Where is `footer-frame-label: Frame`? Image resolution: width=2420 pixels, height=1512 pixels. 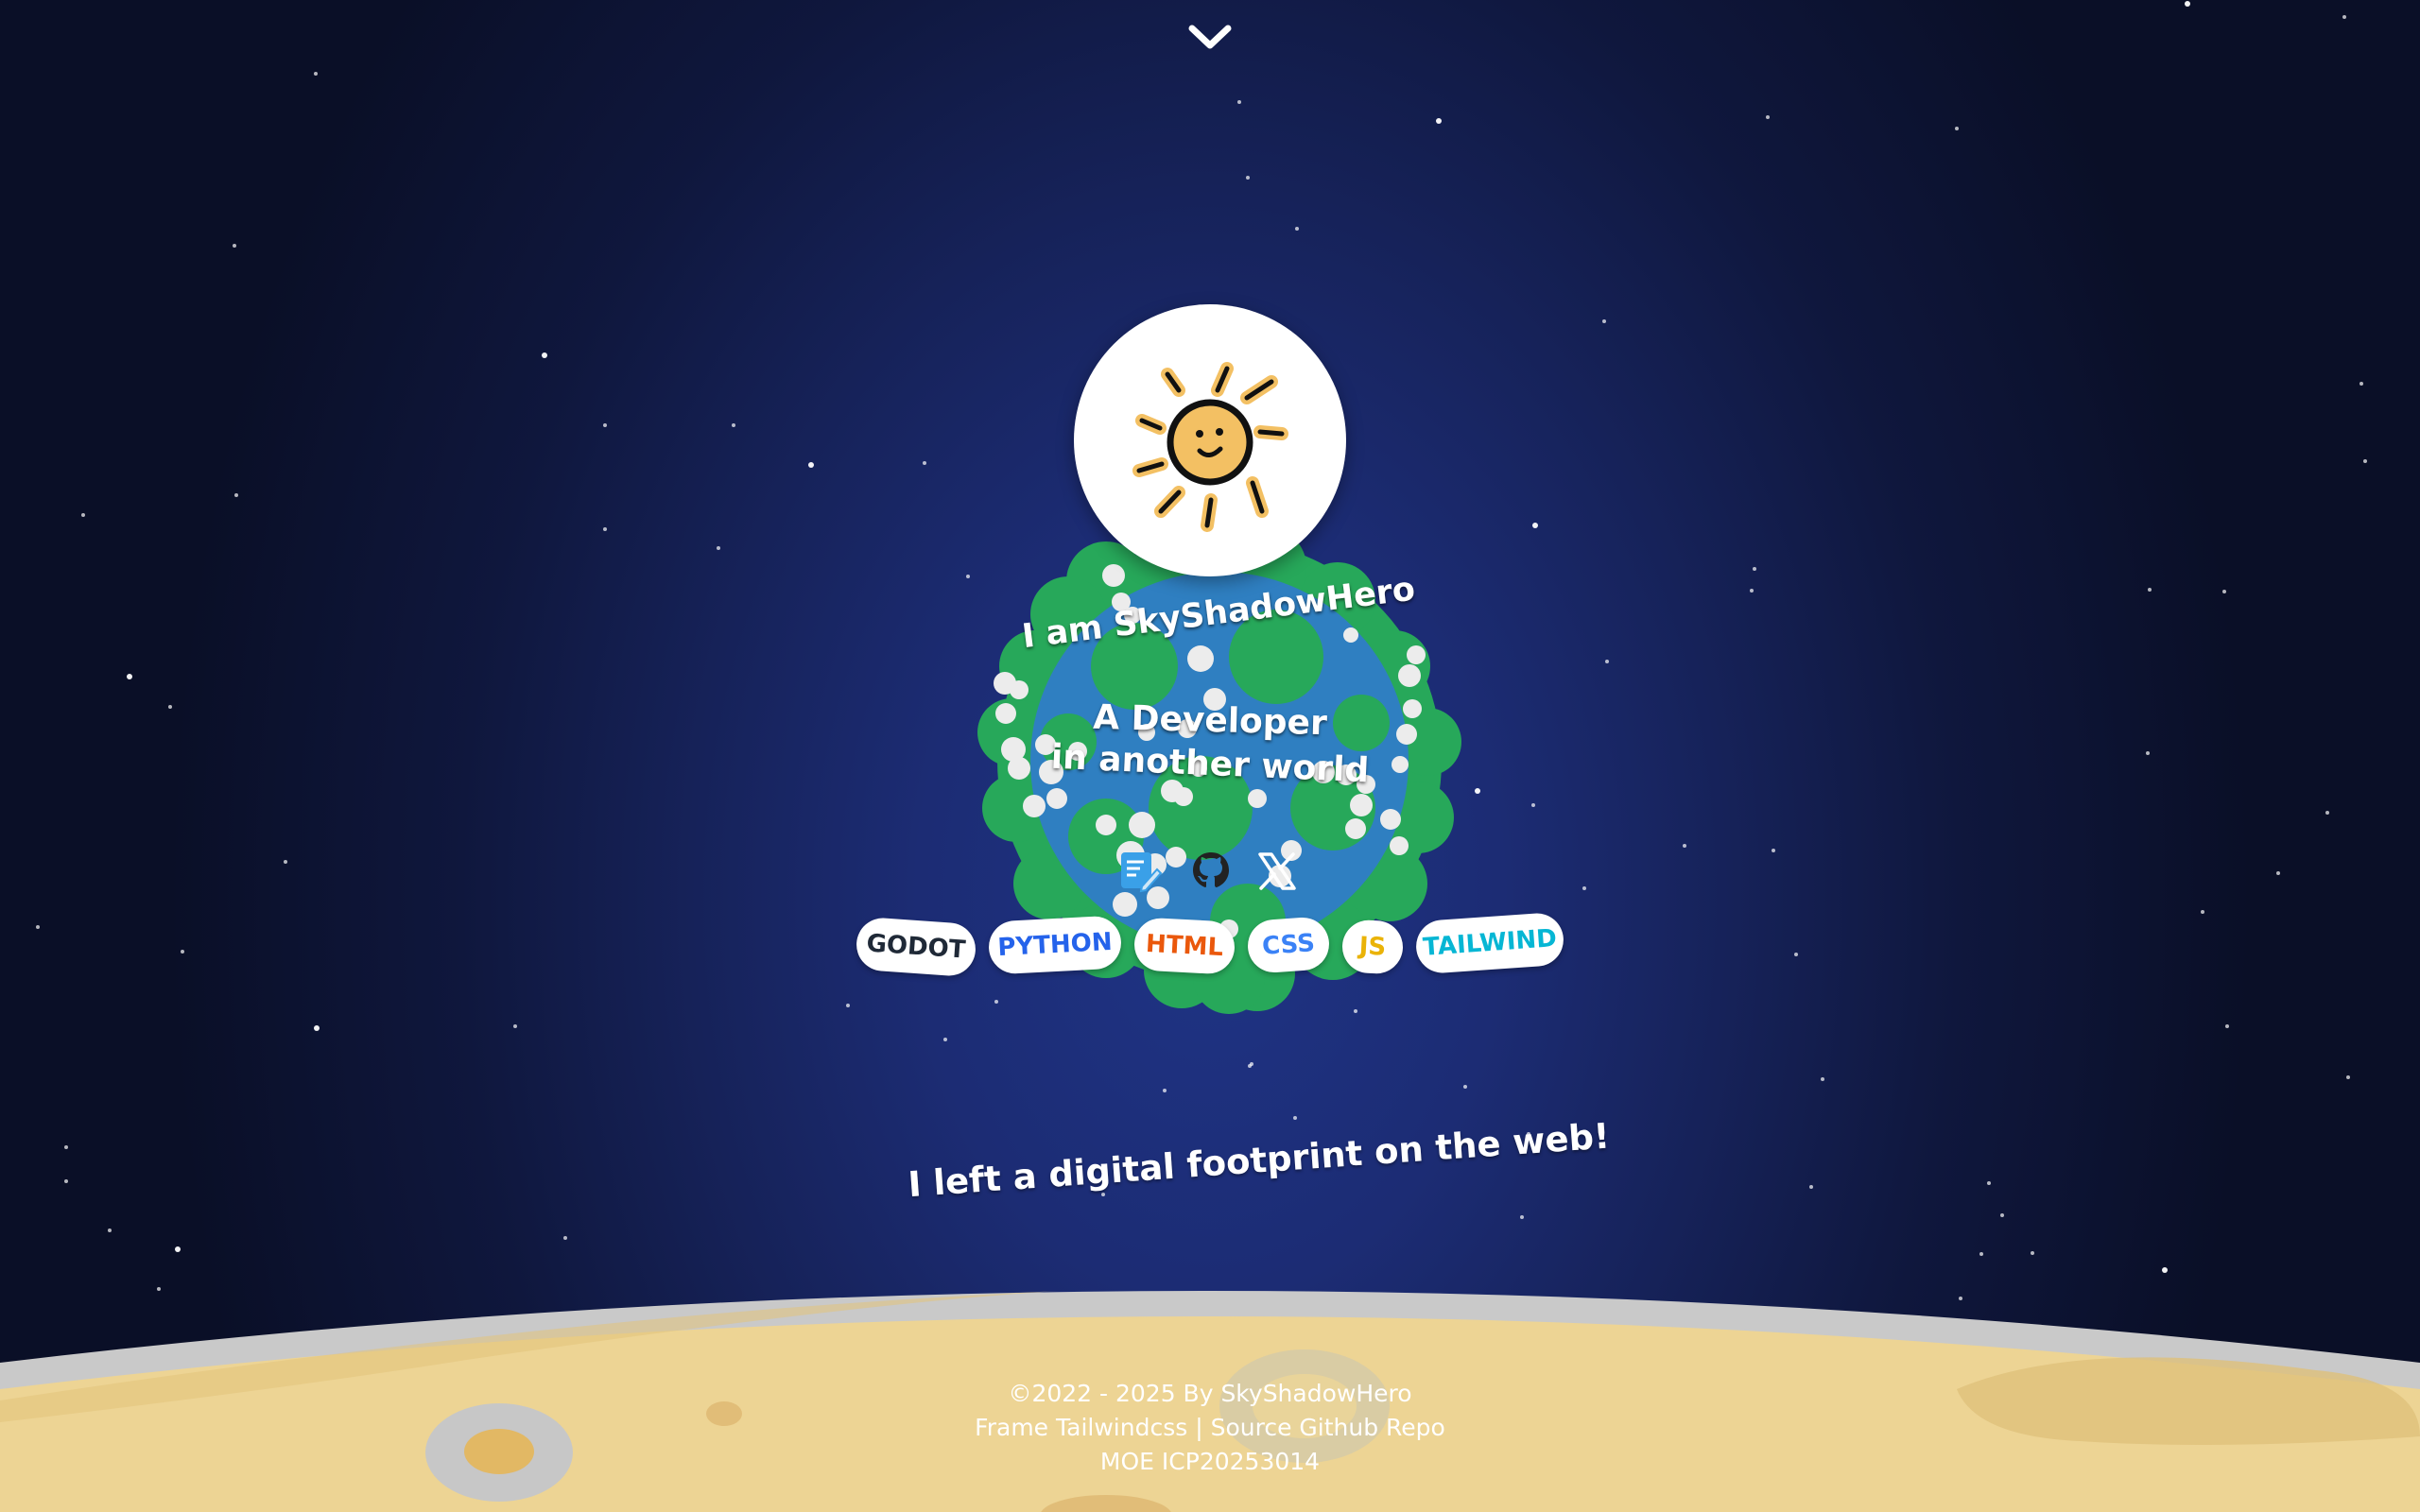
footer-frame-label: Frame is located at coordinates (1012, 1427).